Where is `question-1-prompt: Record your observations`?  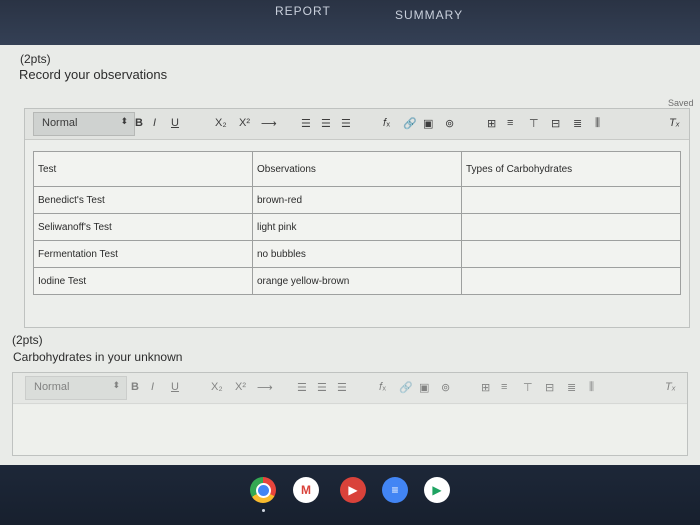
question-1-prompt: Record your observations is located at coordinates (93, 74).